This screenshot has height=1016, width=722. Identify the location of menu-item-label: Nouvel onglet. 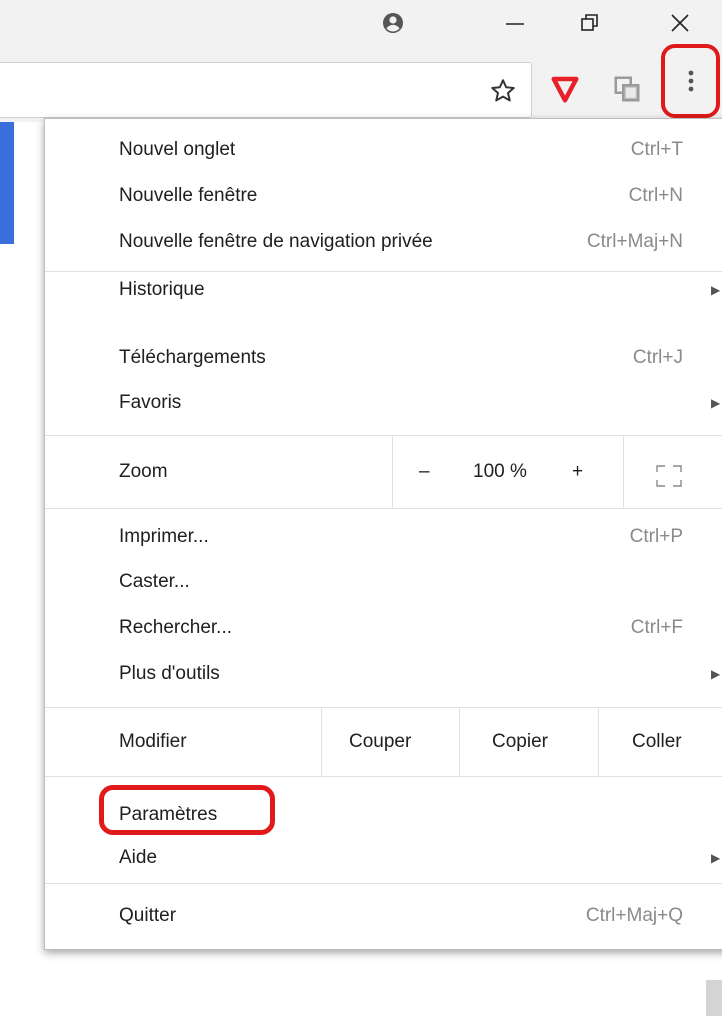
(177, 149).